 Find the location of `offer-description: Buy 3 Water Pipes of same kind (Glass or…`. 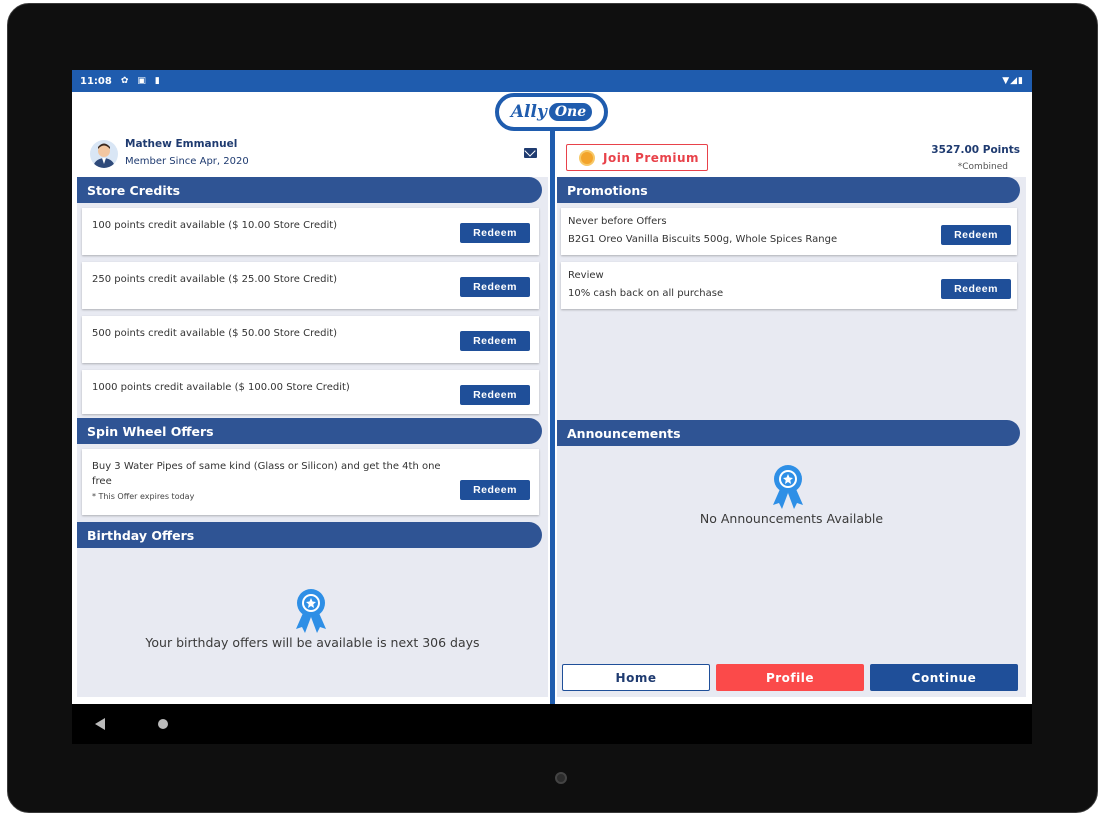

offer-description: Buy 3 Water Pipes of same kind (Glass or… is located at coordinates (266, 474).